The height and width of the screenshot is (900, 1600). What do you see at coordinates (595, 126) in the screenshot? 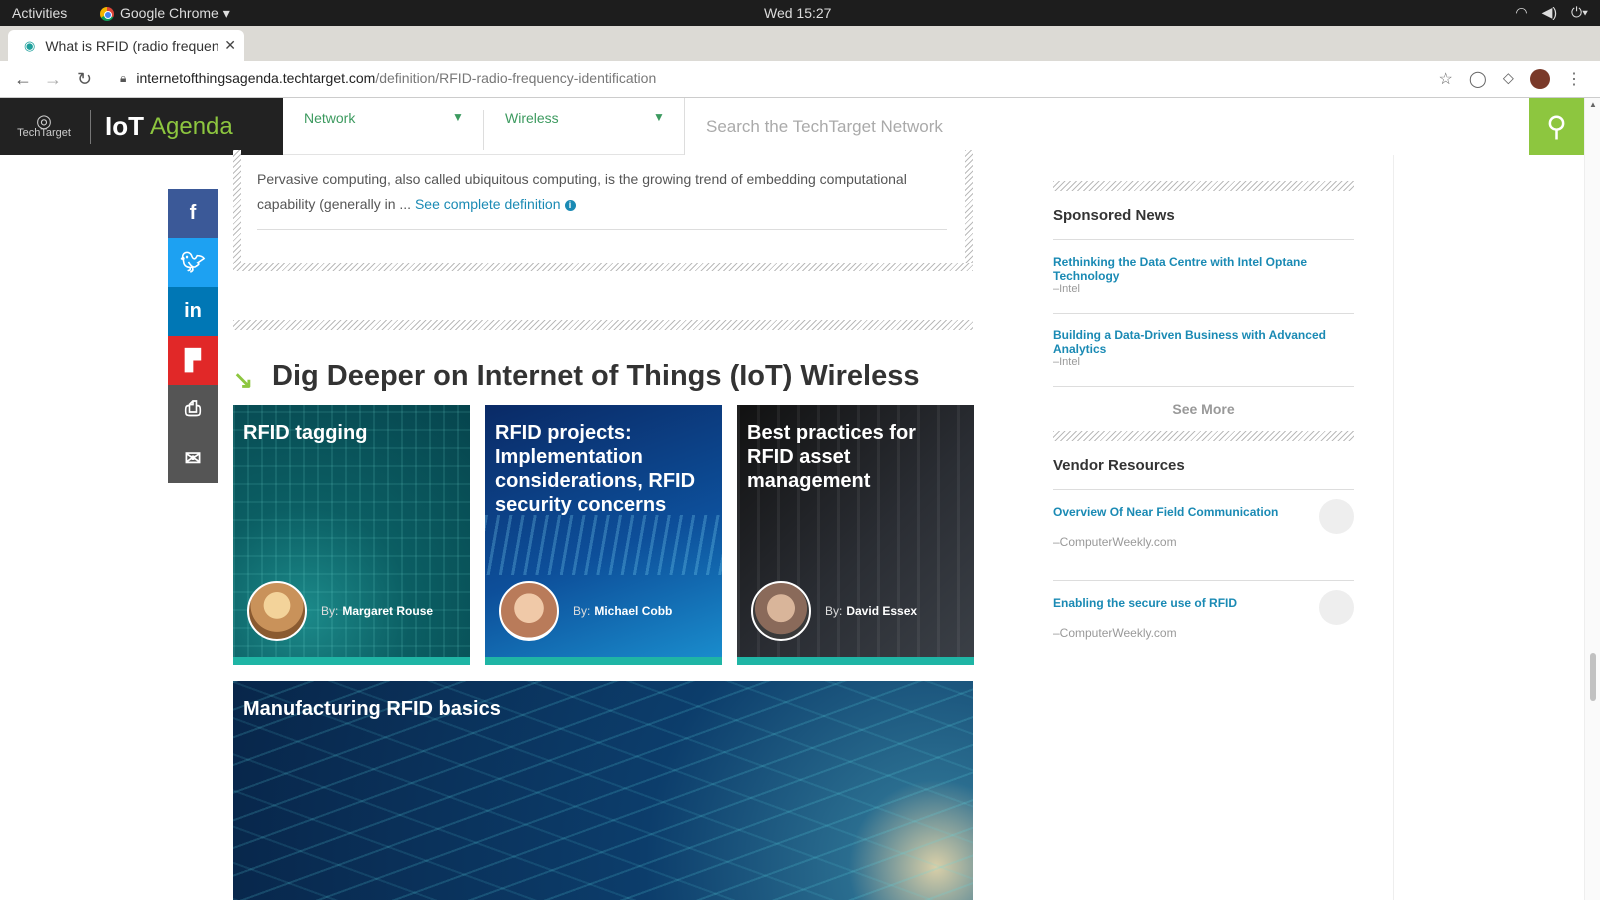
I see `wireless-dropdown: Wireless ▼` at bounding box center [595, 126].